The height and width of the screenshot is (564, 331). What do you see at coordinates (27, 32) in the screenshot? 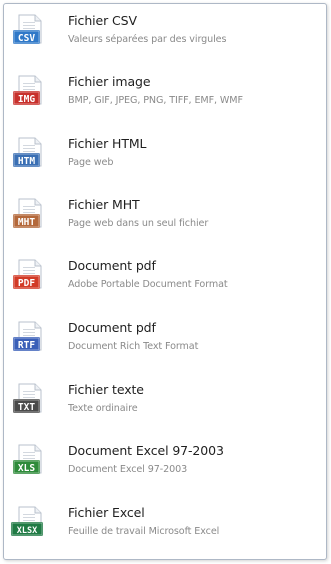
I see `csv-icon: CSV` at bounding box center [27, 32].